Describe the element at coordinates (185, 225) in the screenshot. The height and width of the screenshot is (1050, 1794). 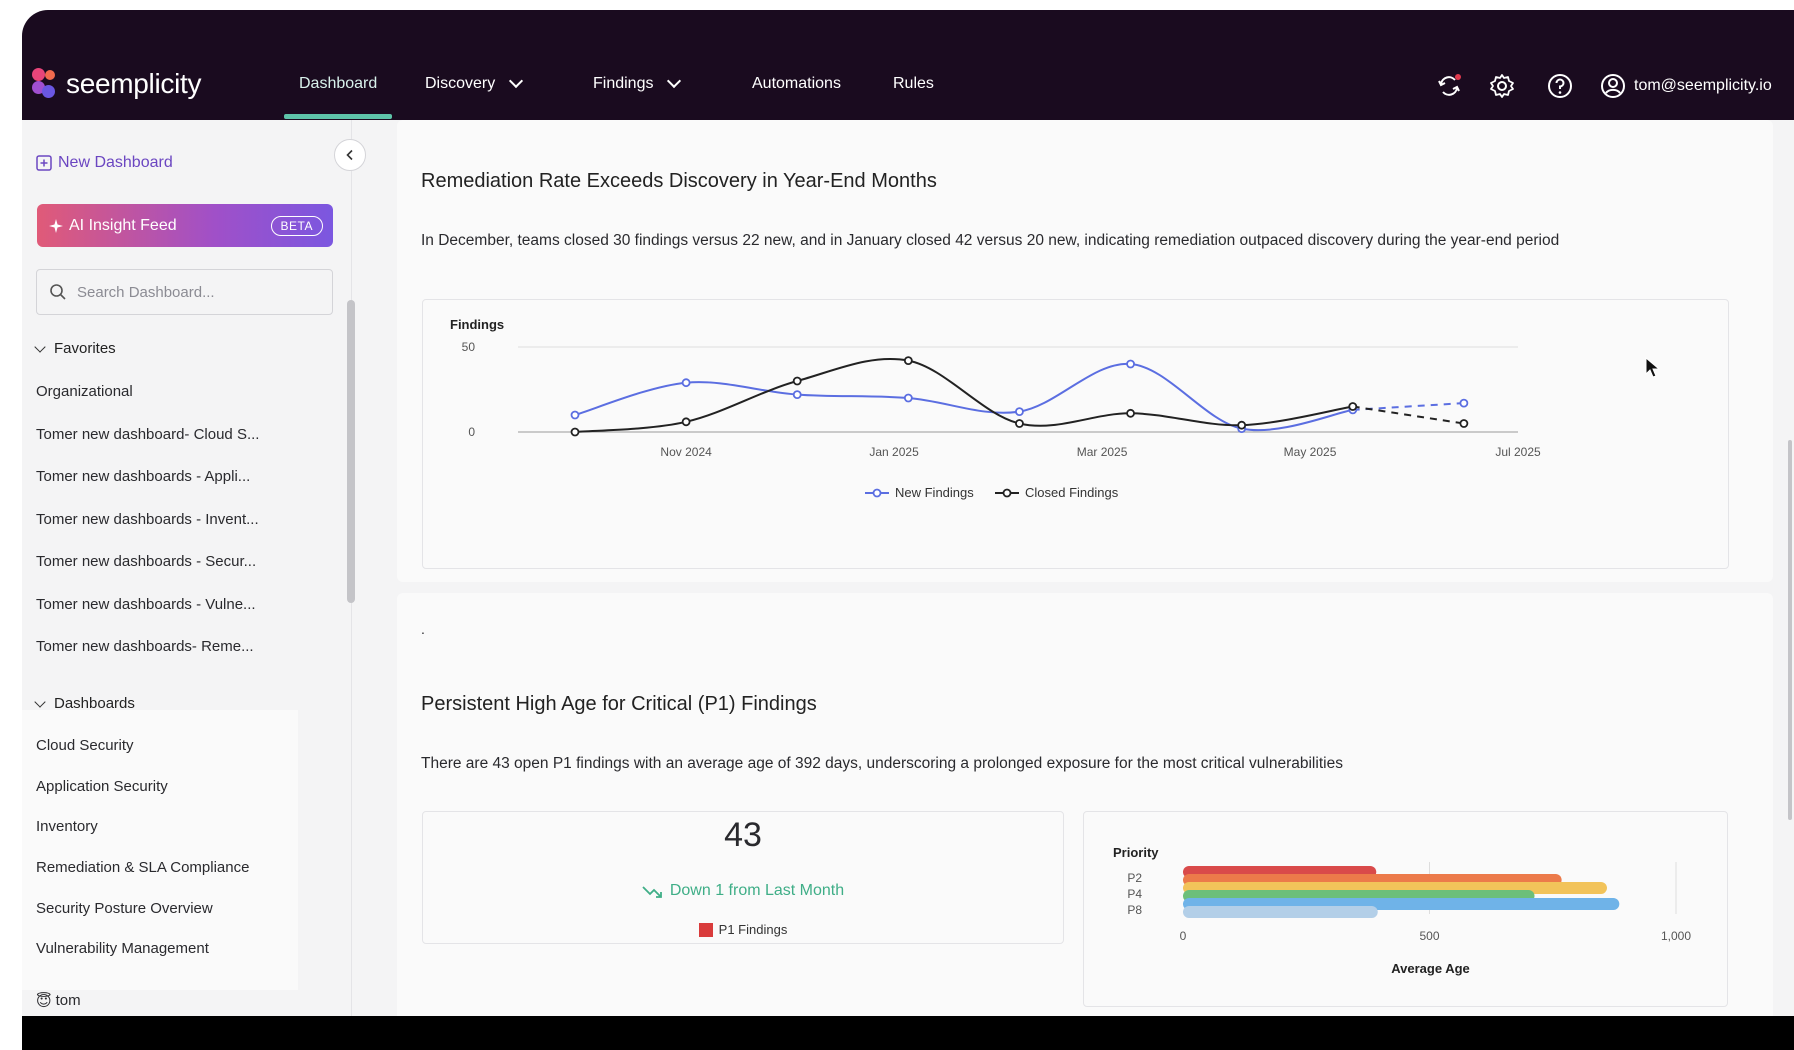
I see `ai-insight-feed-button: AI Insight Feed BETA` at that location.